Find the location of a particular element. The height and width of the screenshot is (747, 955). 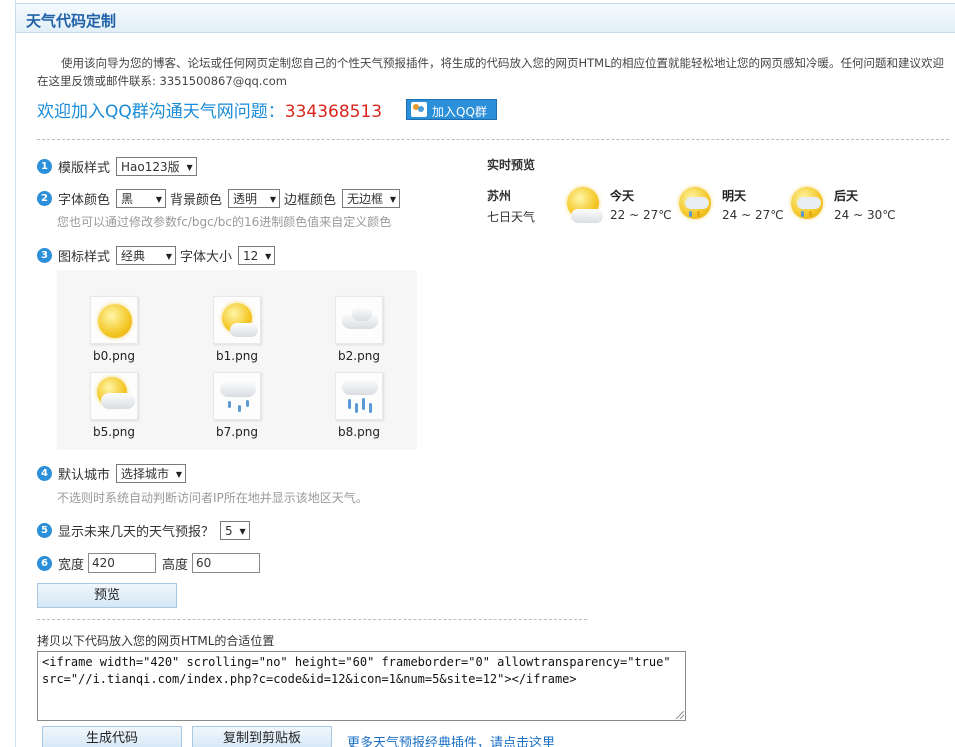

step-icons: 3 图标样式 经典 字体大小 12 is located at coordinates (156, 255).